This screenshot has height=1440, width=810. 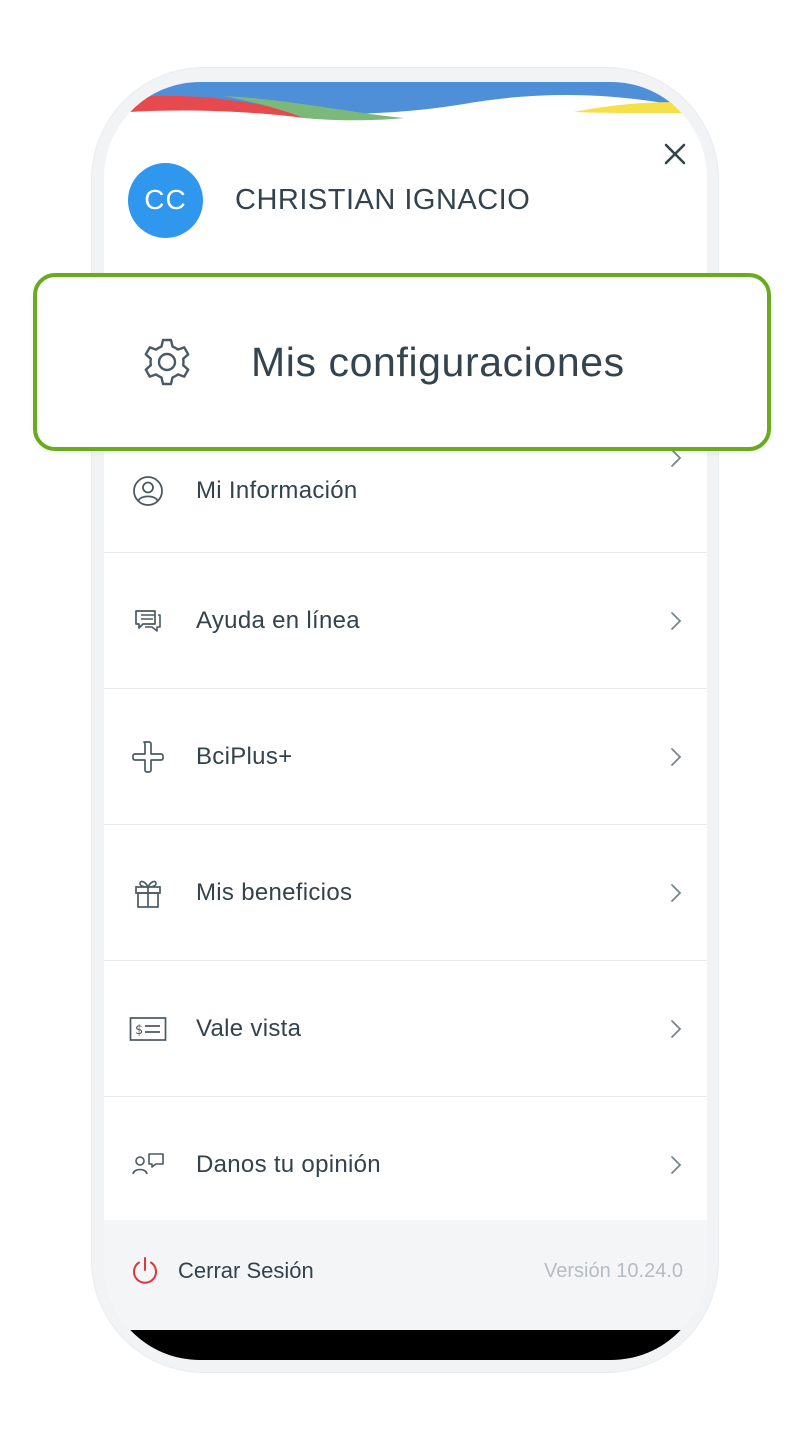 What do you see at coordinates (148, 893) in the screenshot?
I see `gift-icon` at bounding box center [148, 893].